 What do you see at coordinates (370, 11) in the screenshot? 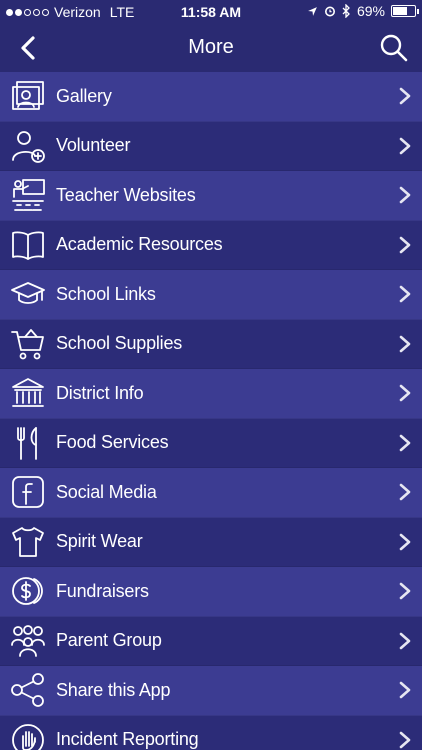
I see `battery-percent: 69%` at bounding box center [370, 11].